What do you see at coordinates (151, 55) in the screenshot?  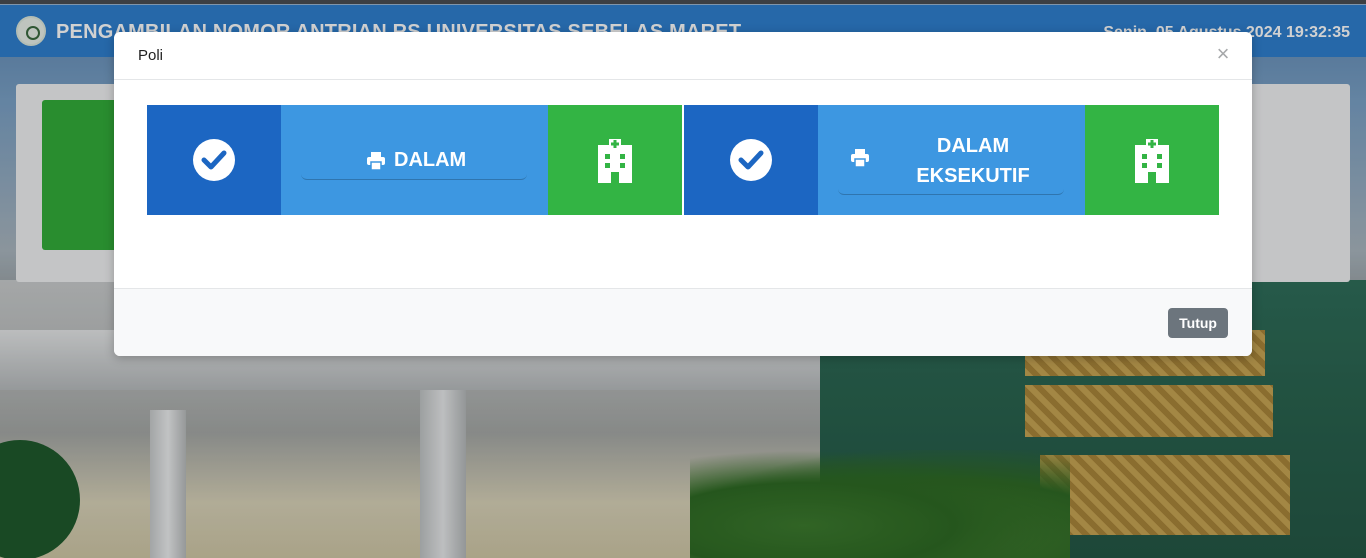 I see `modal-title: Poli` at bounding box center [151, 55].